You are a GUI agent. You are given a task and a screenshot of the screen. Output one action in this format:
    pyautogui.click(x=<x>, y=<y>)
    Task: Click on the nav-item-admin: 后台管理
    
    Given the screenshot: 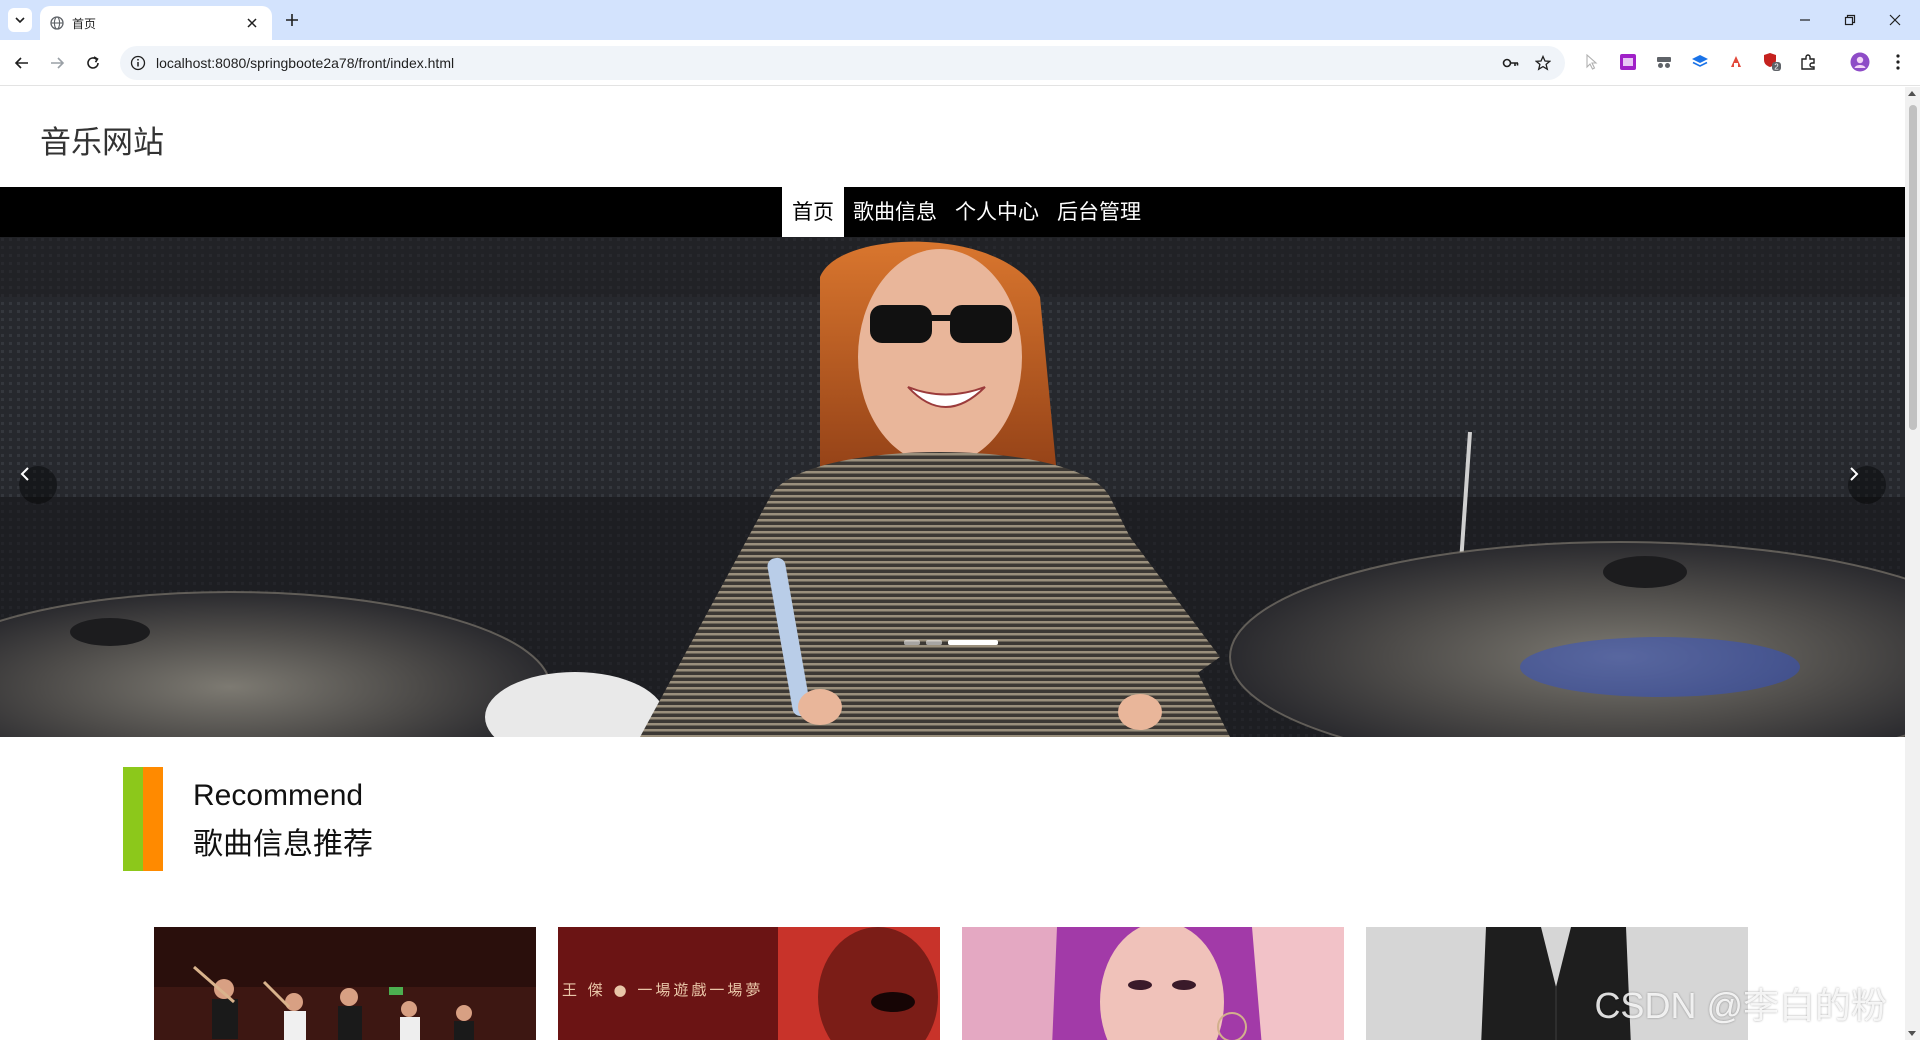 What is the action you would take?
    pyautogui.click(x=1099, y=212)
    